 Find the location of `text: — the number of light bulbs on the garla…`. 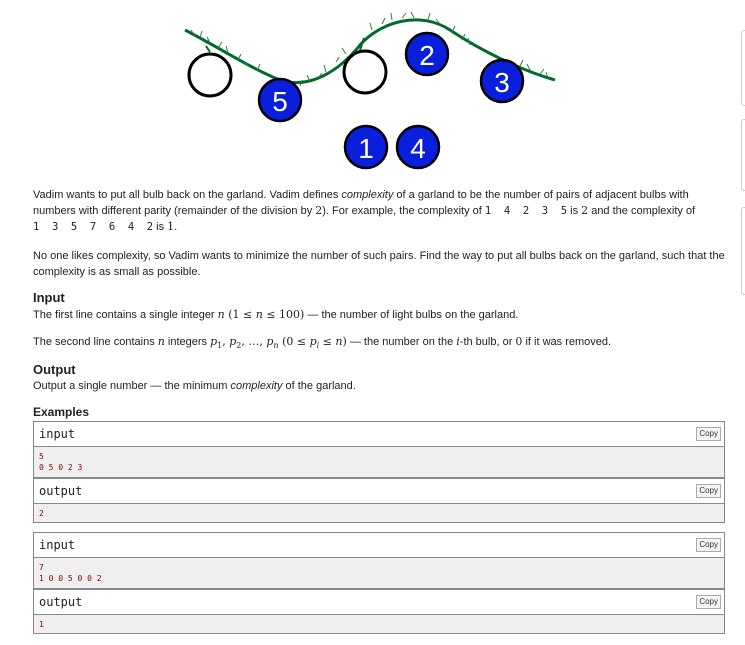

text: — the number of light bulbs on the garla… is located at coordinates (411, 315).